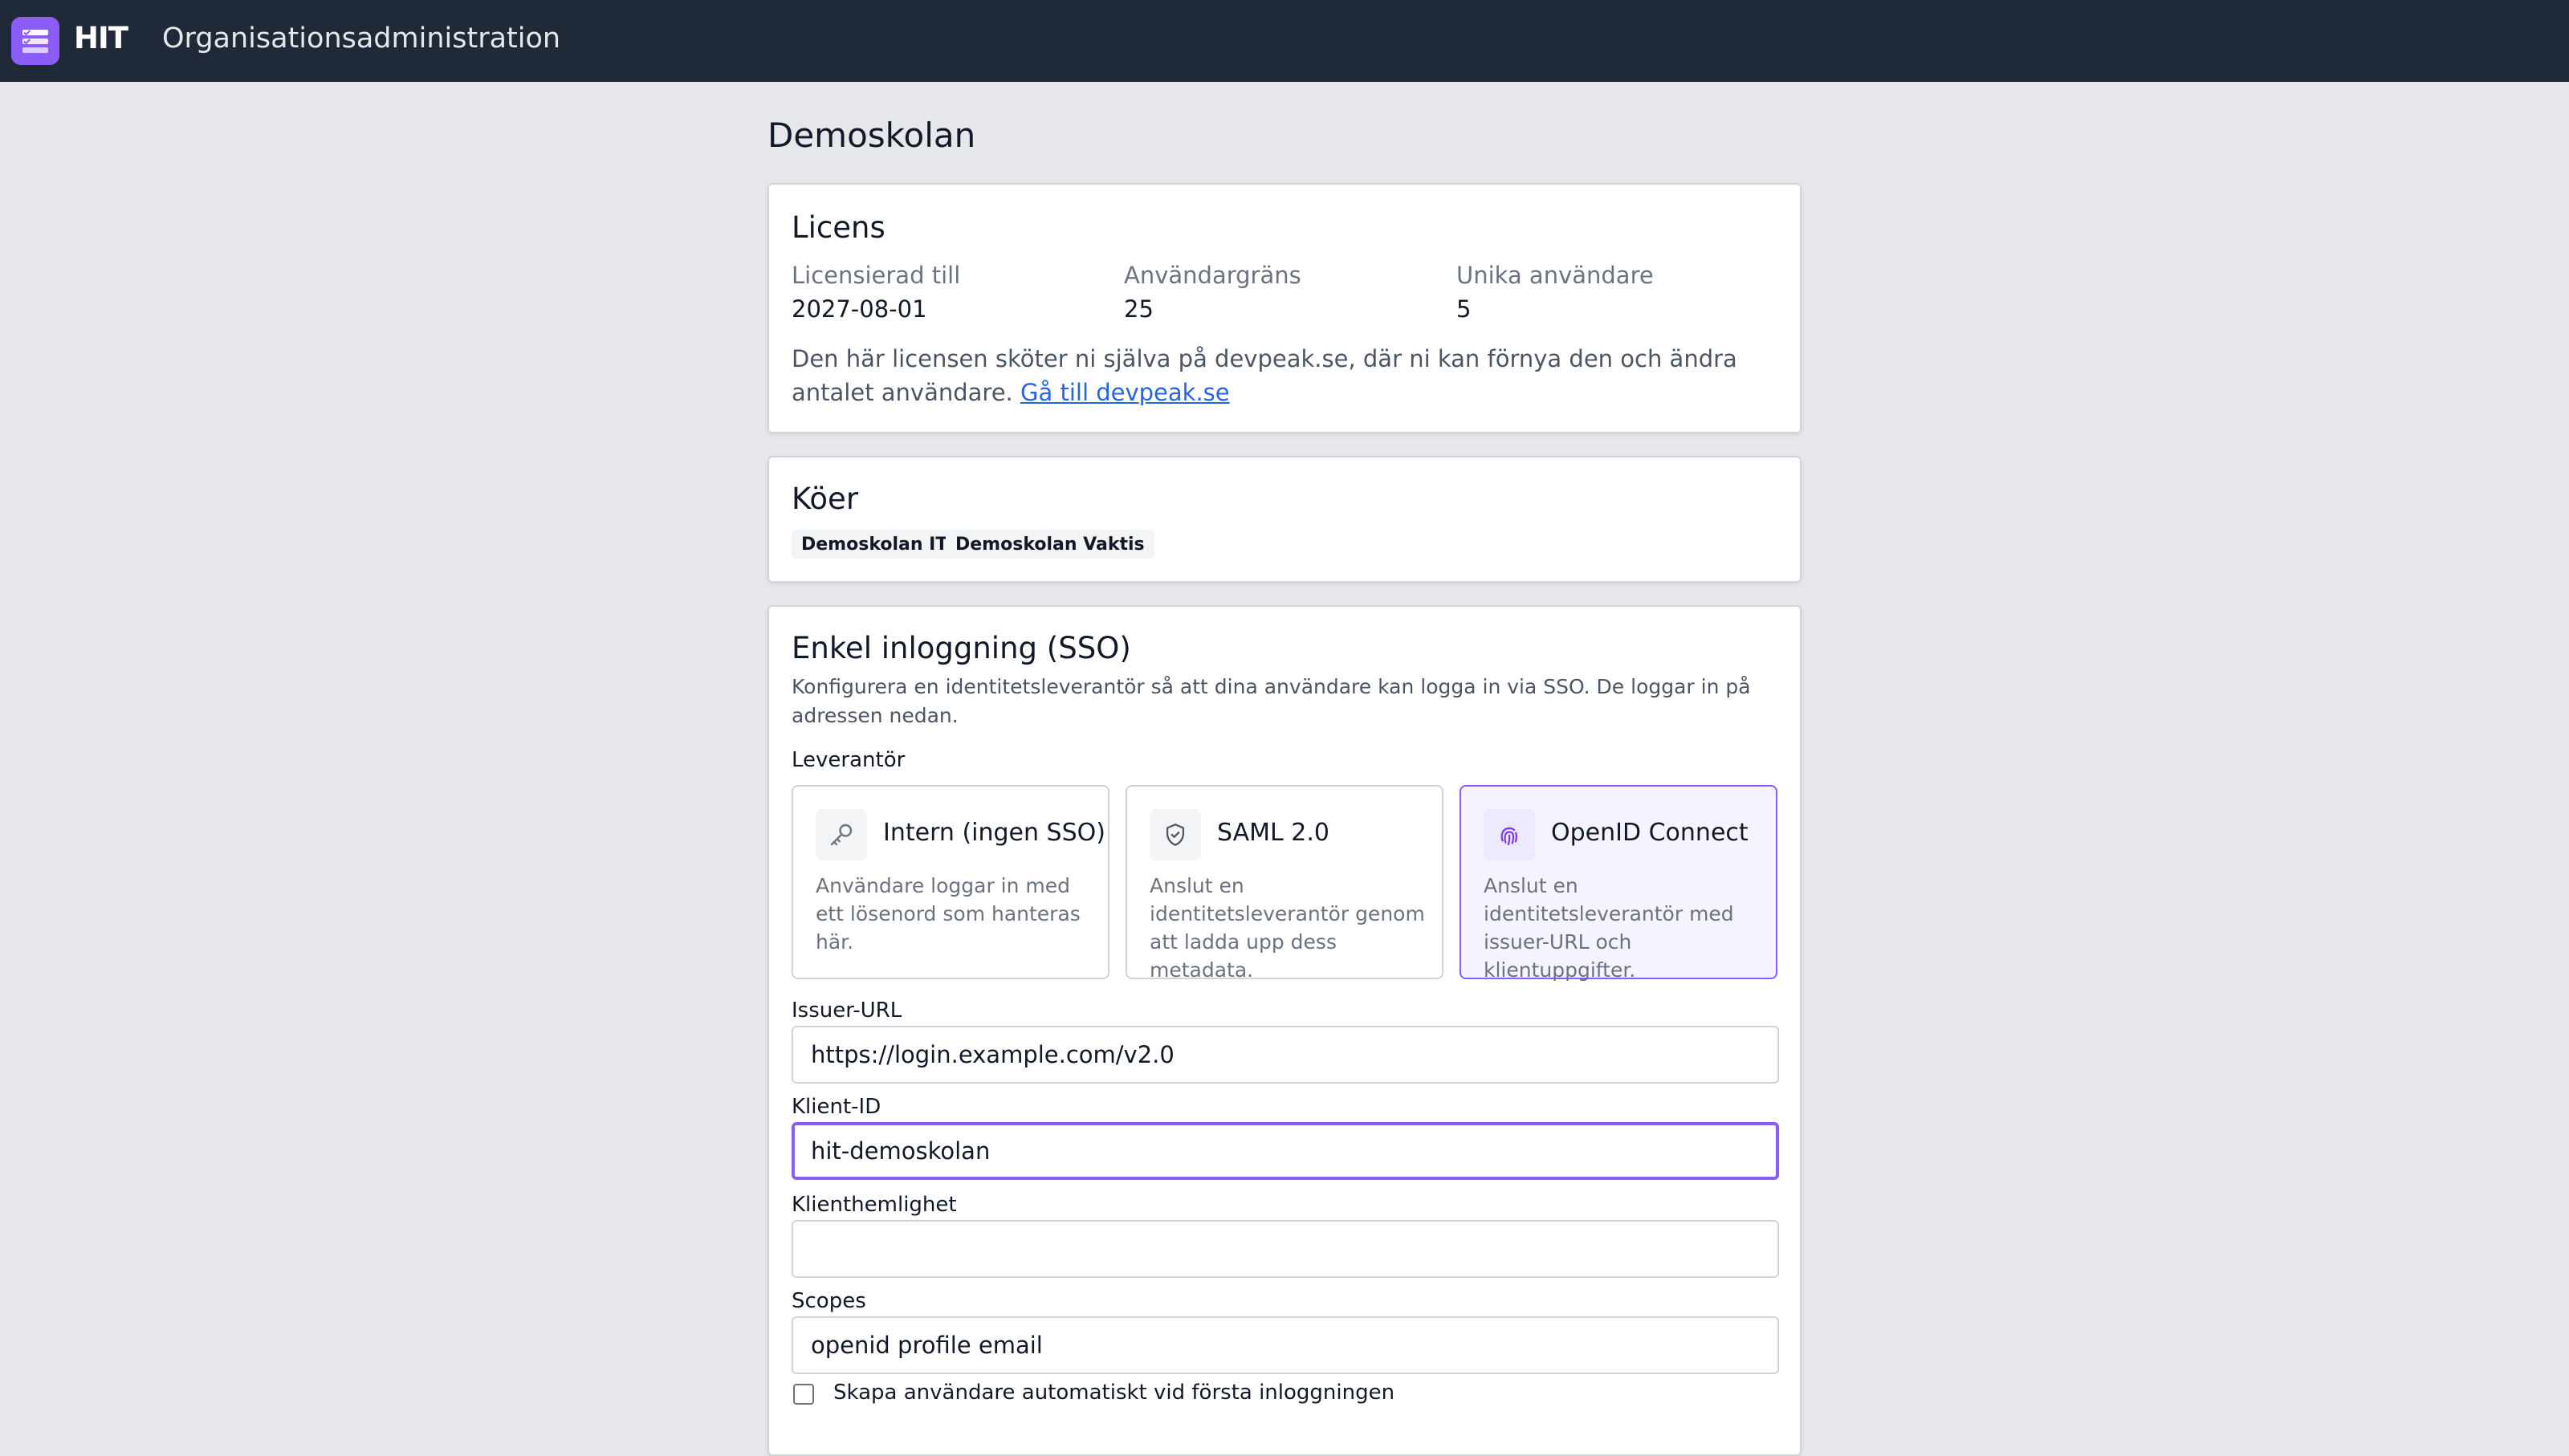  Describe the element at coordinates (839, 227) in the screenshot. I see `license-title: Licens` at that location.